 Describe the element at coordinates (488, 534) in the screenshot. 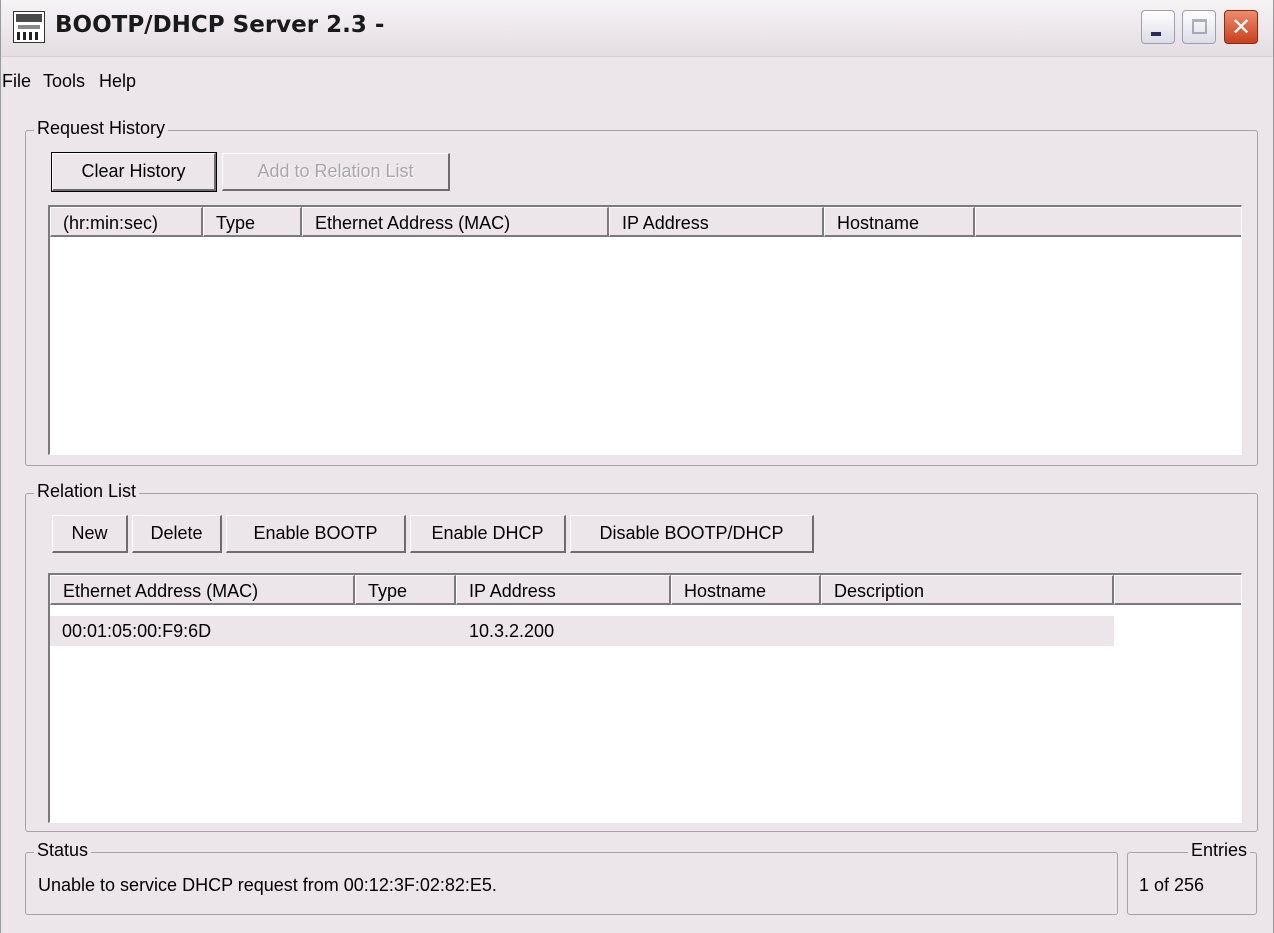

I see `enable-dhcp-button: Enable DHCP` at that location.